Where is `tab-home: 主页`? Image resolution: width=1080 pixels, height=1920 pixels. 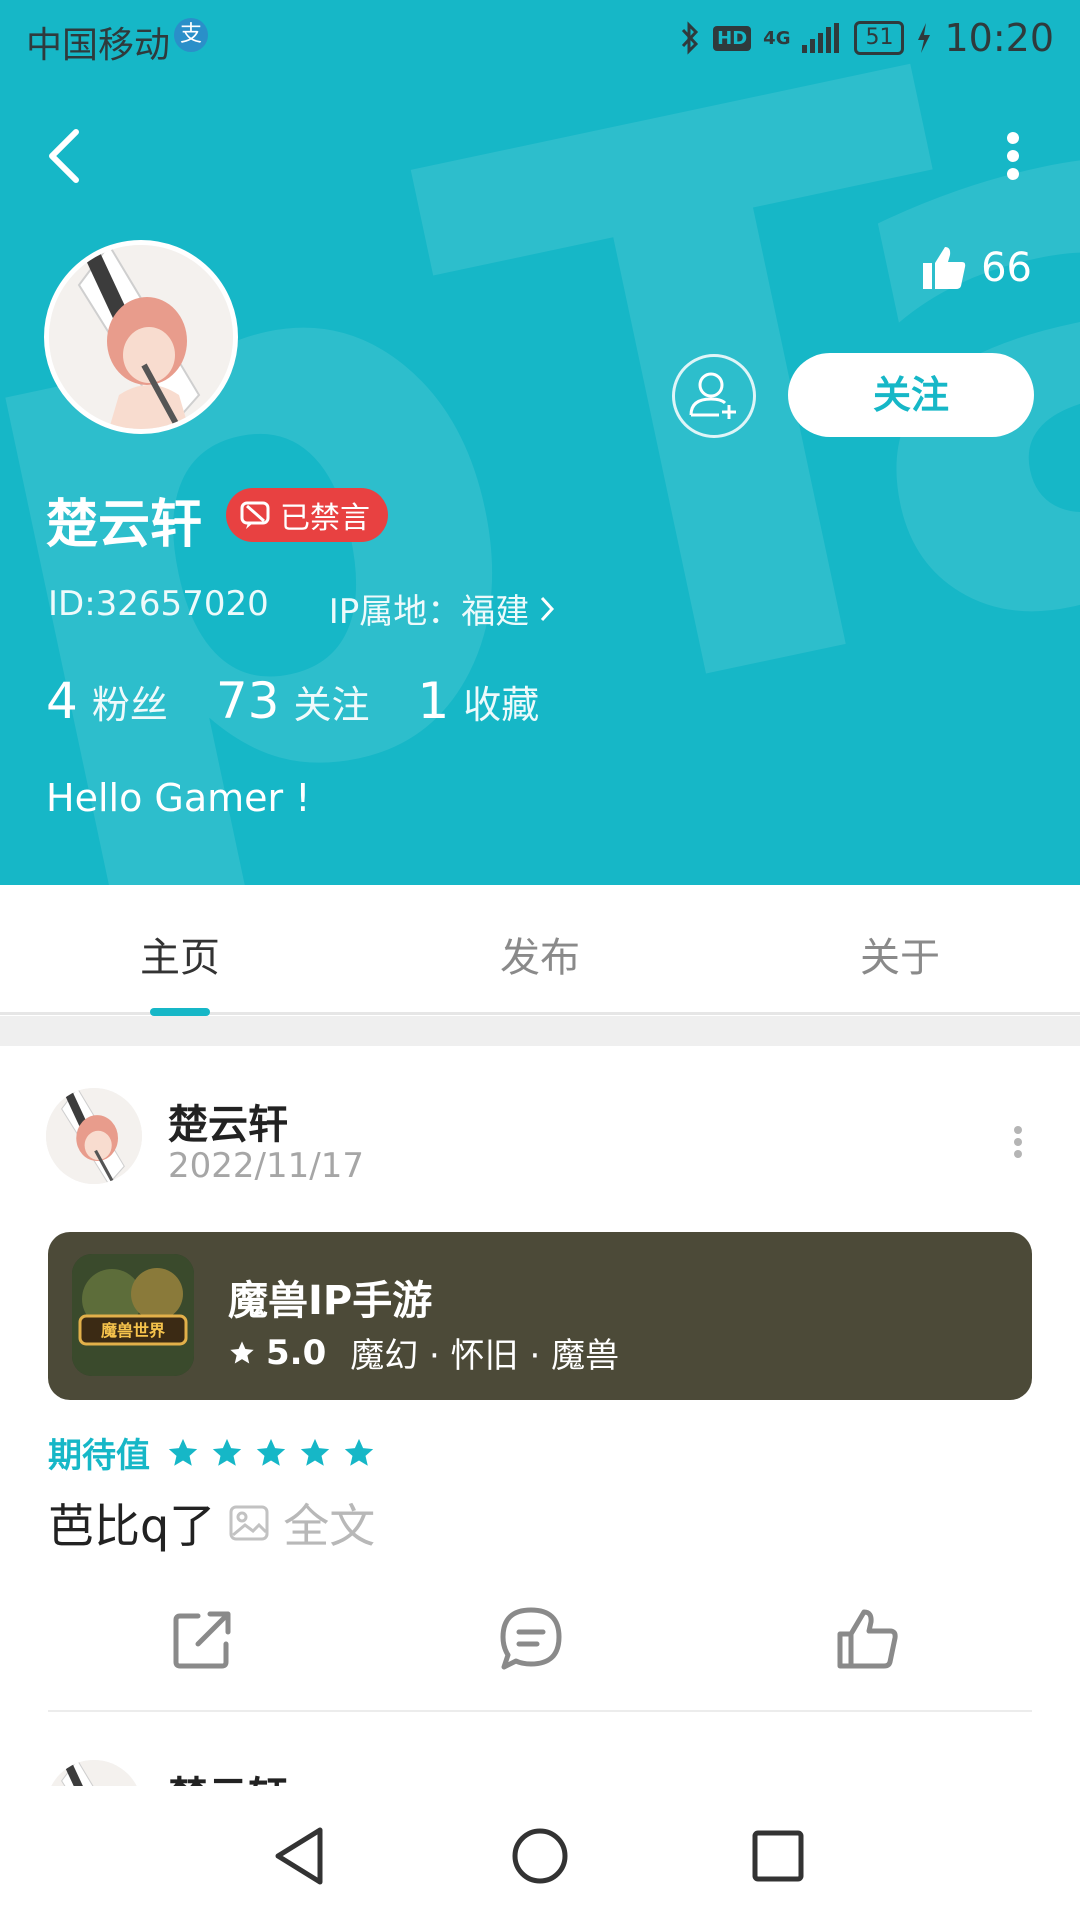
tab-home: 主页 is located at coordinates (180, 954).